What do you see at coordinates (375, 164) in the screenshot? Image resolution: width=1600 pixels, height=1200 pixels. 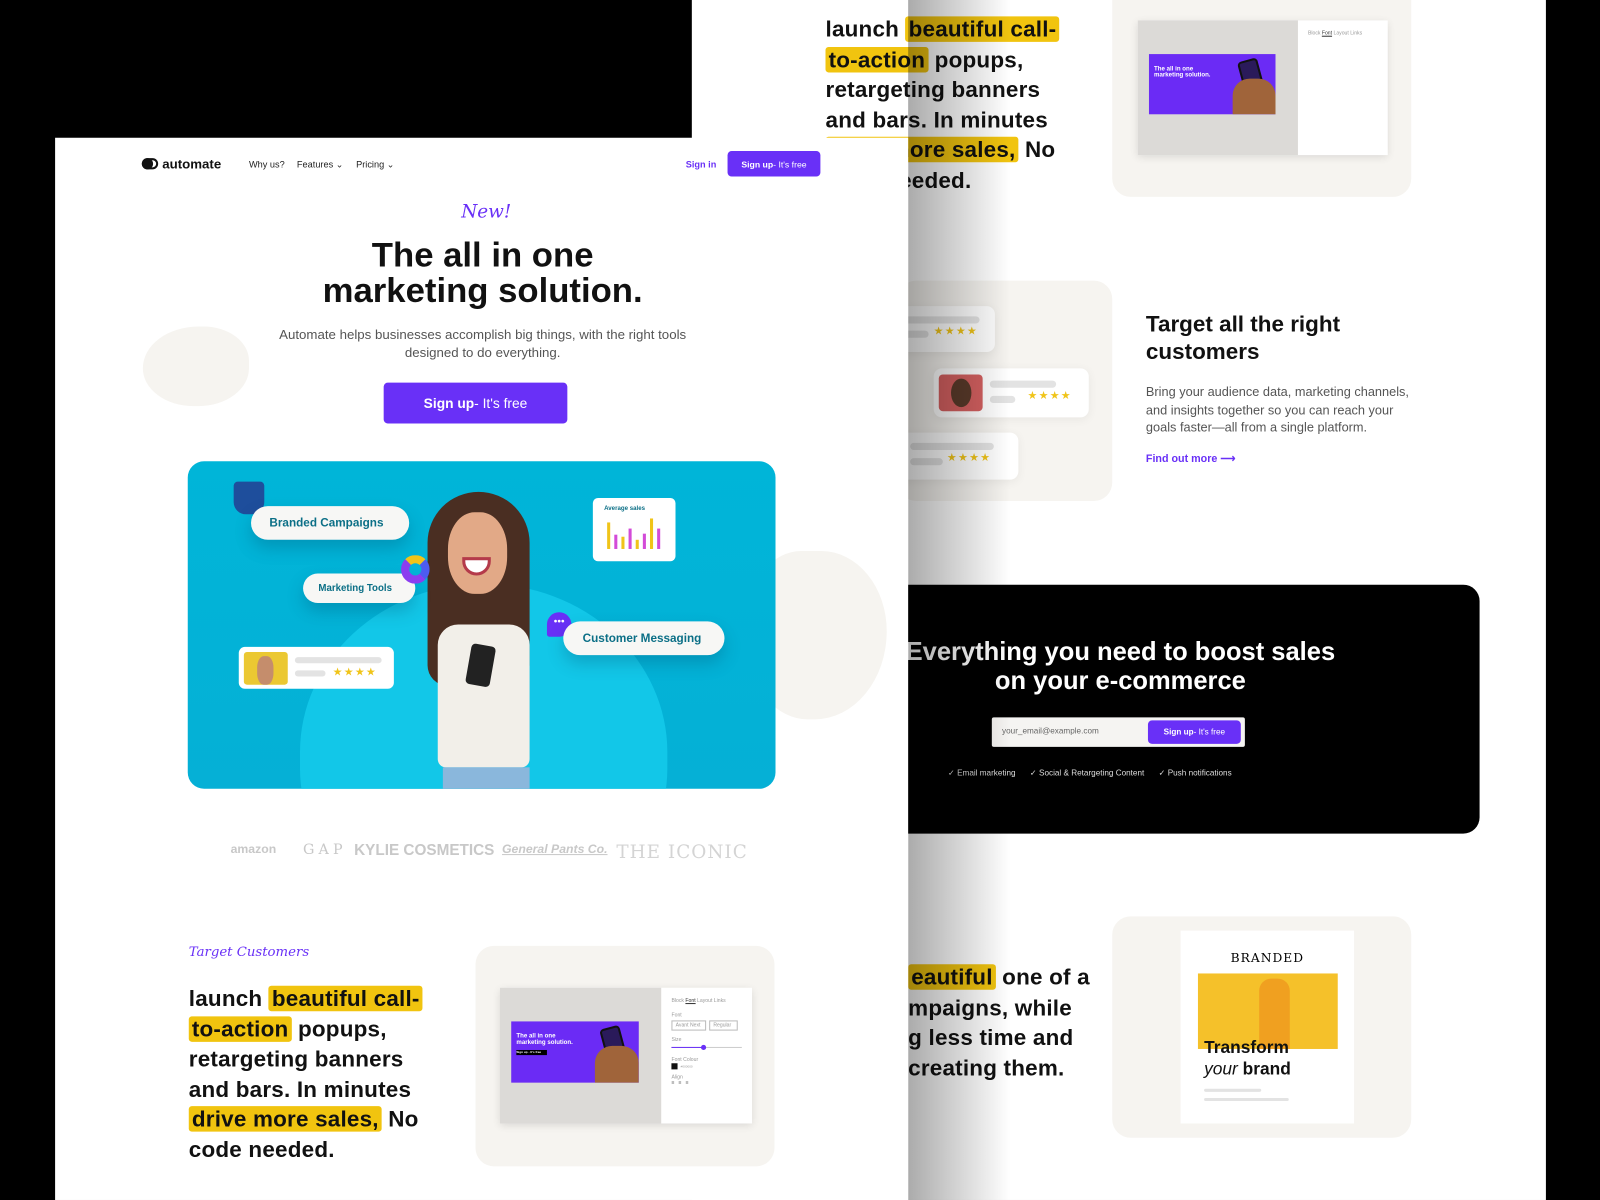 I see `nav-pricing: Pricing ⌄` at bounding box center [375, 164].